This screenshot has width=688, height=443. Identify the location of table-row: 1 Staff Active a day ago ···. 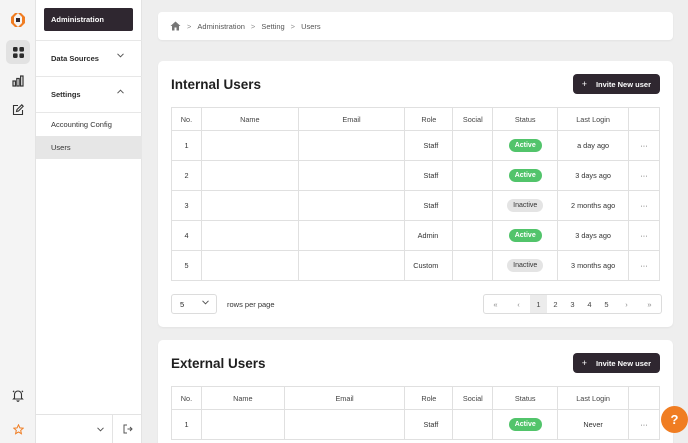
(415, 145).